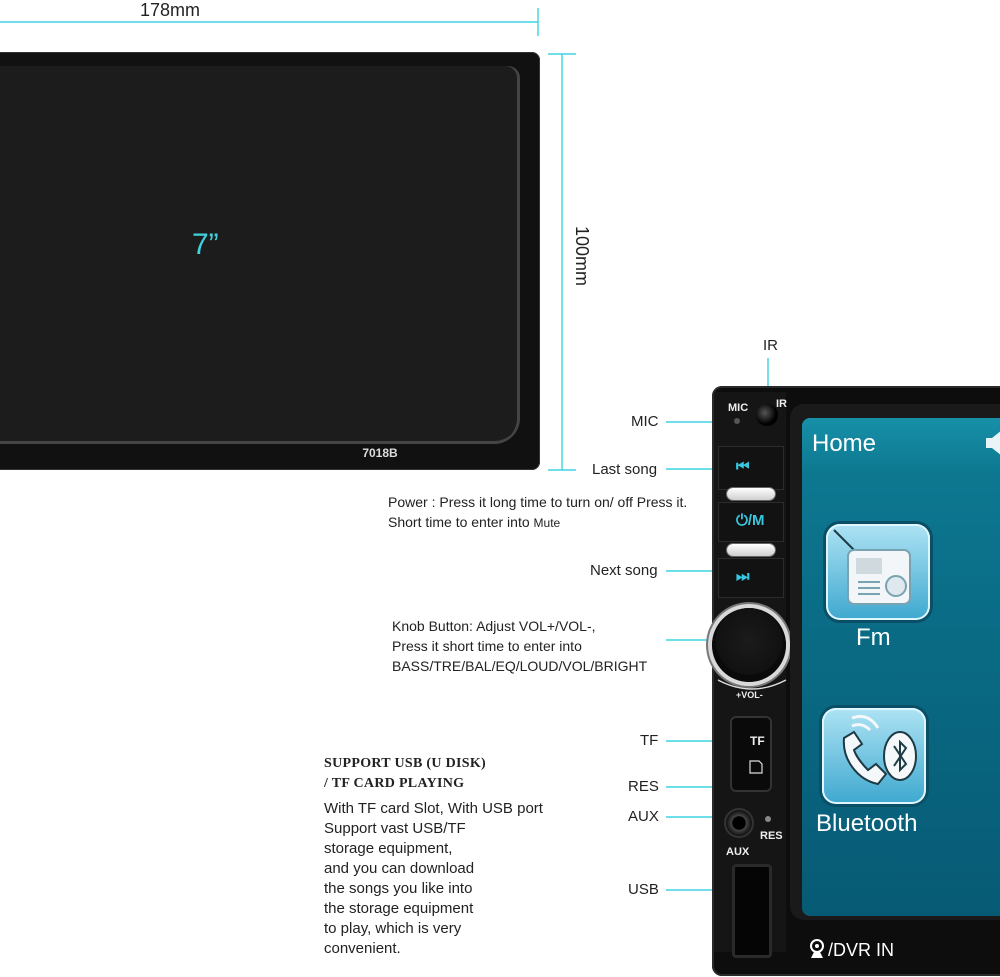  Describe the element at coordinates (461, 522) in the screenshot. I see `power-callout-line2-text: Short time to enter into` at that location.